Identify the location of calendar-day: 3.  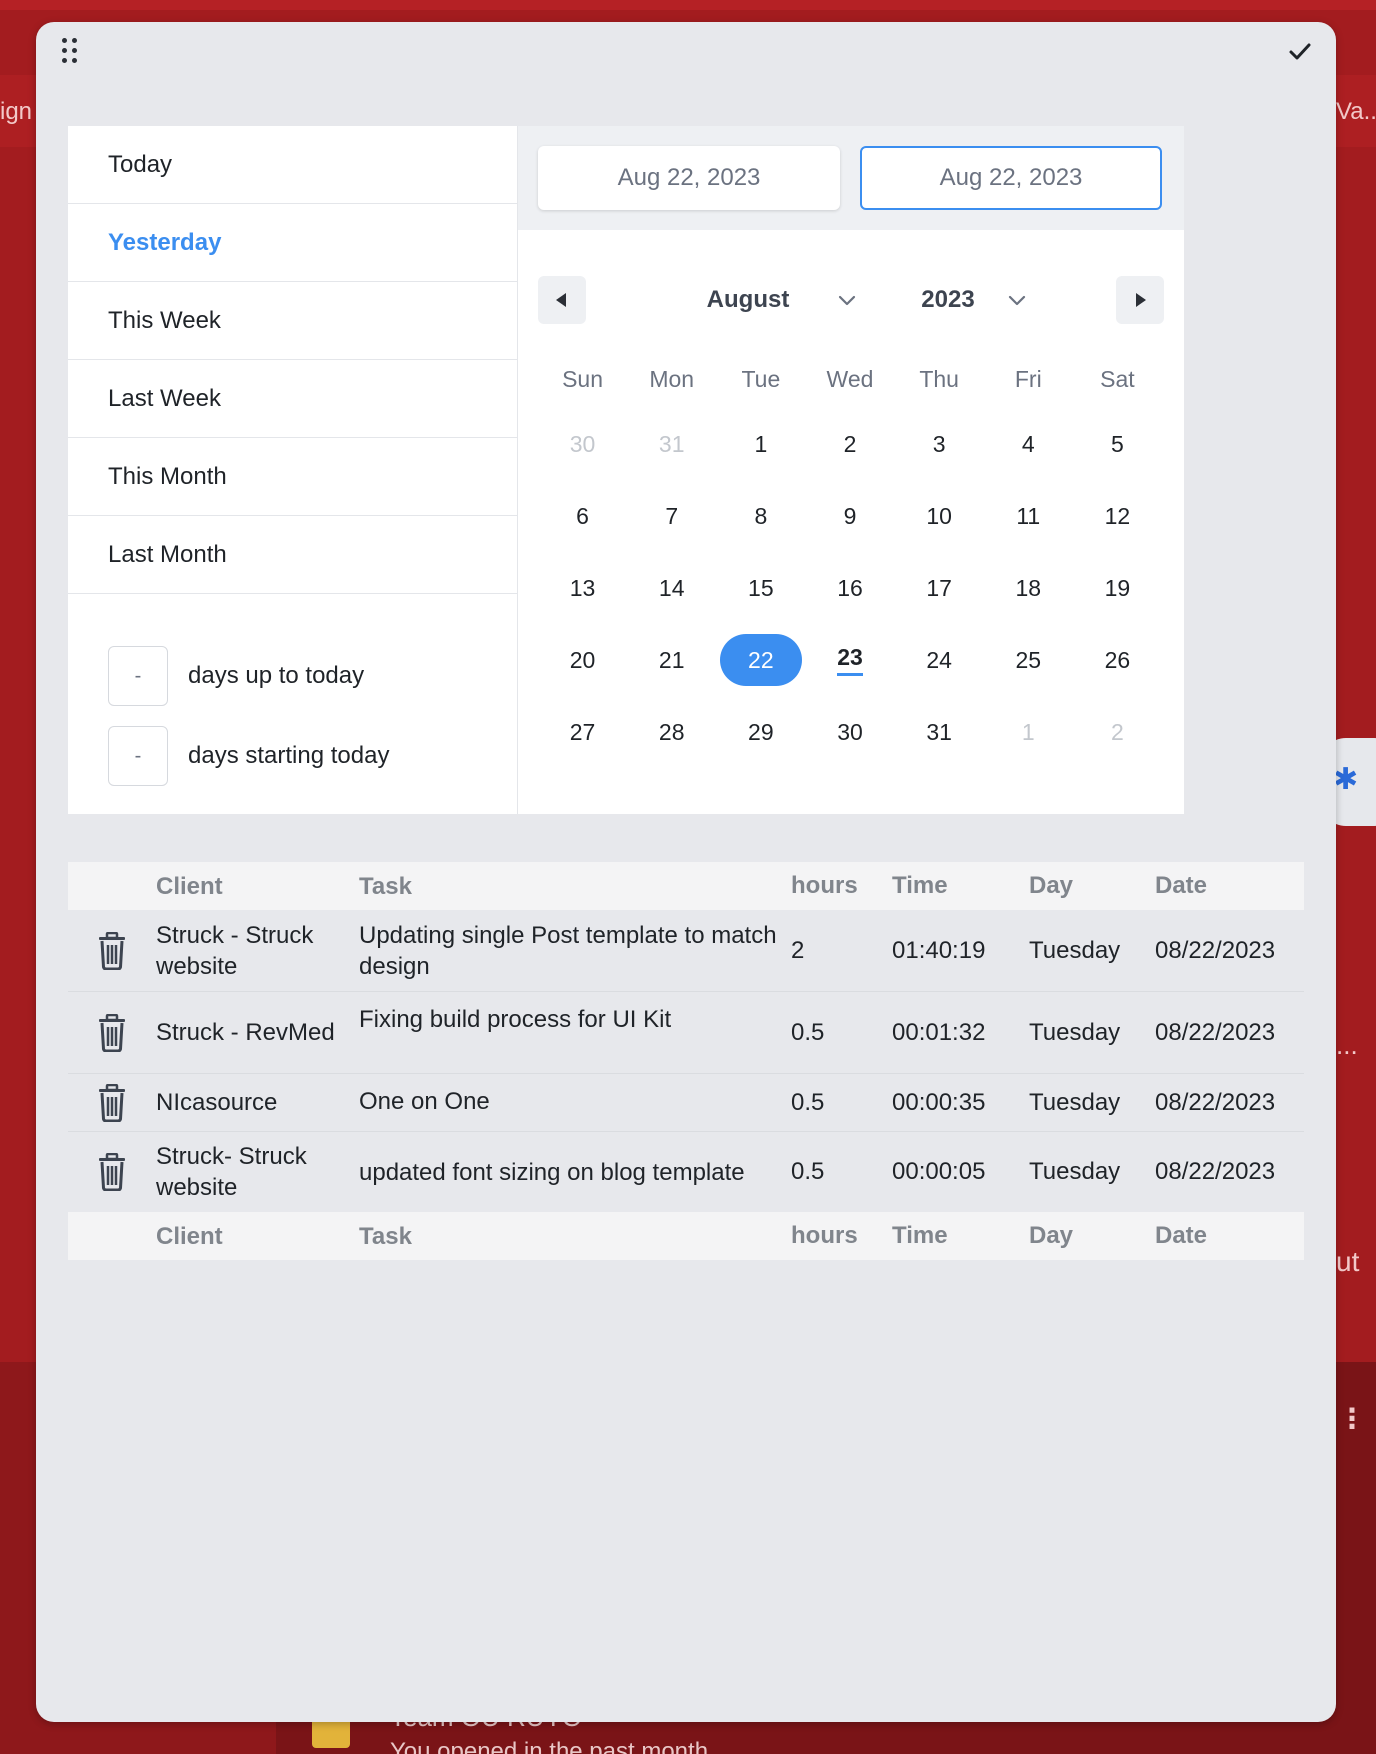
(939, 444).